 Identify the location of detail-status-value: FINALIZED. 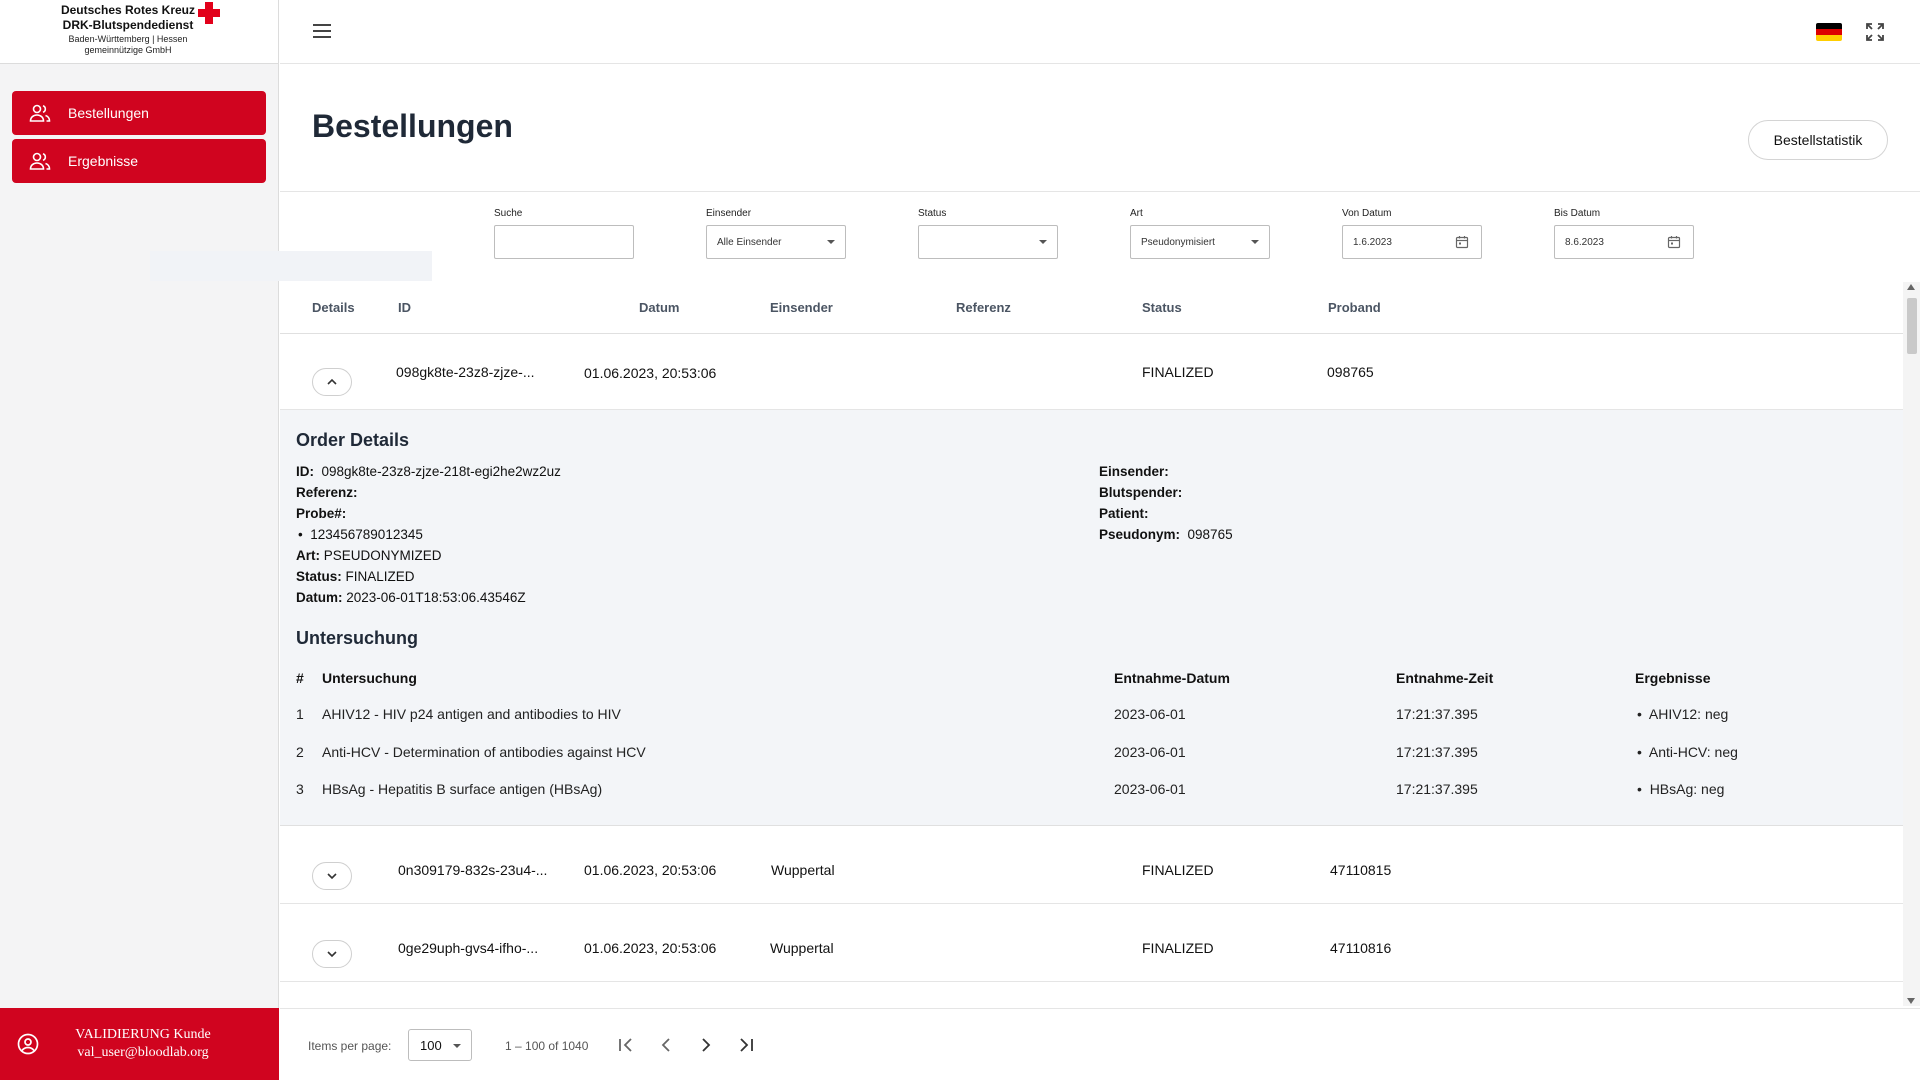
(380, 576).